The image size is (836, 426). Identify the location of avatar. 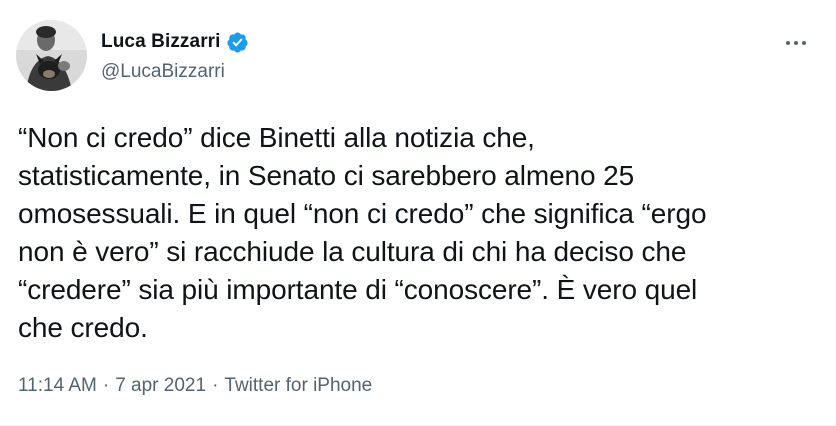
(51, 55).